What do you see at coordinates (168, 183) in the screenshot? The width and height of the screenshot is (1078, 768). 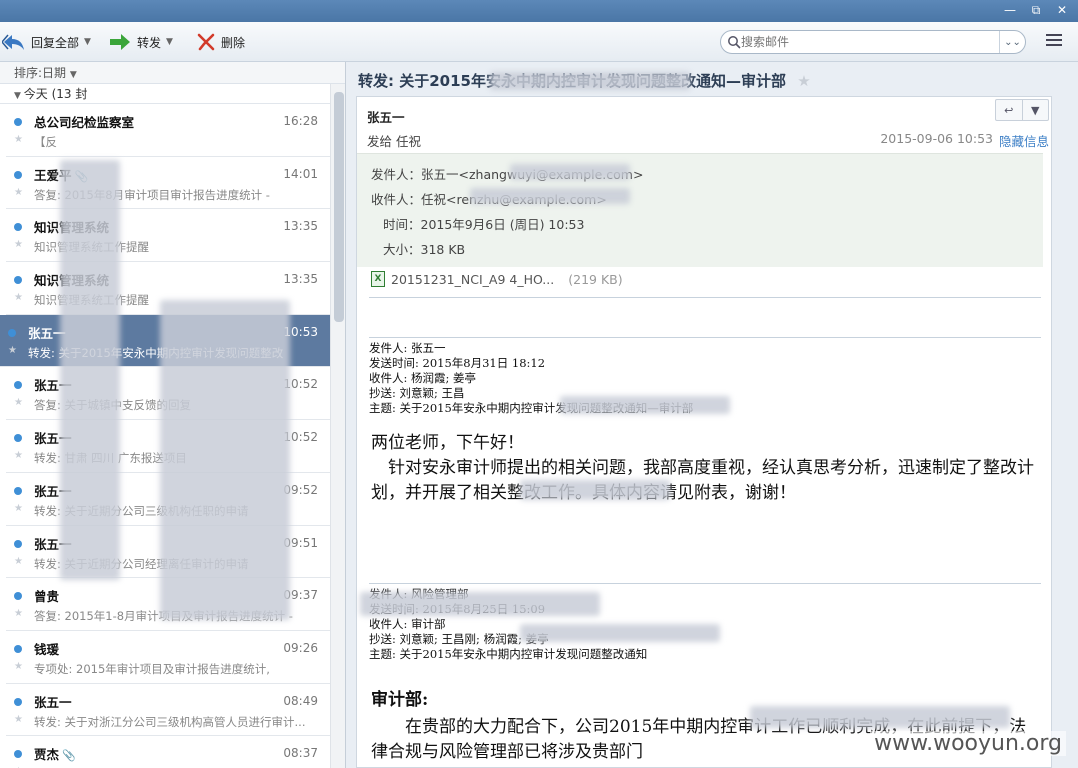 I see `mail-list-item: ★王爱平📎14:01答复: 2015年8月审计项目审计报告进度统计 -` at bounding box center [168, 183].